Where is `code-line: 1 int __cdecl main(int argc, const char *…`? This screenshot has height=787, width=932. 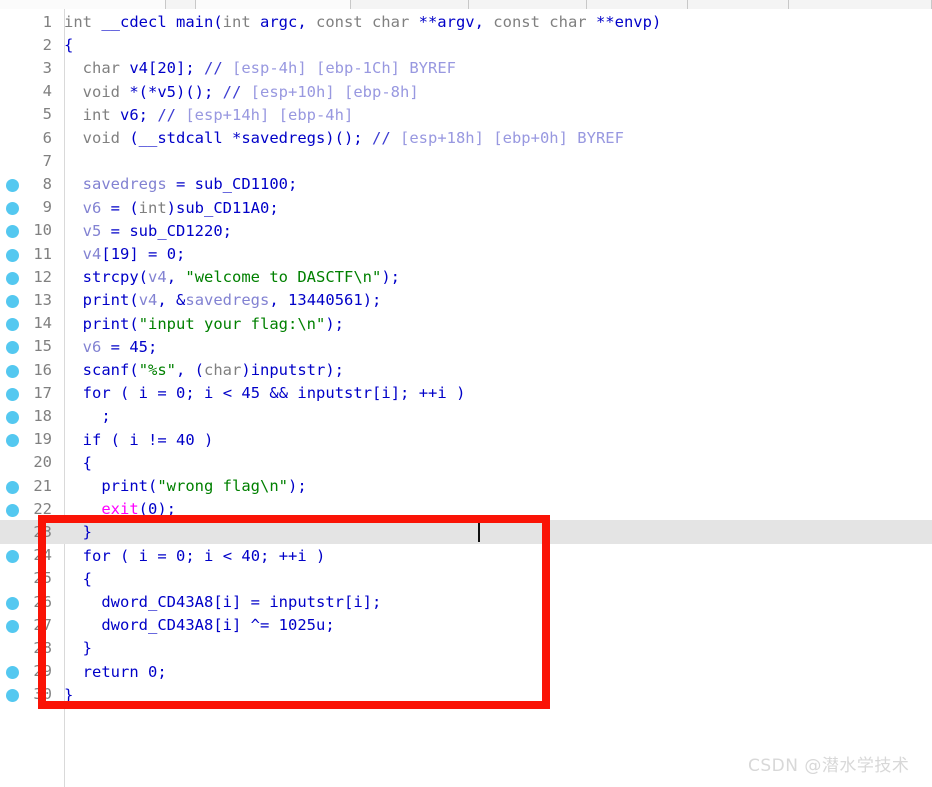 code-line: 1 int __cdecl main(int argc, const char *… is located at coordinates (466, 21).